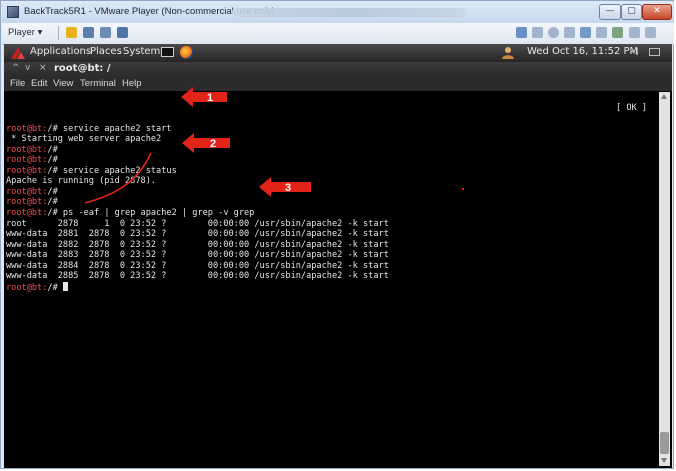  I want to click on maximize-button: ▢, so click(631, 12).